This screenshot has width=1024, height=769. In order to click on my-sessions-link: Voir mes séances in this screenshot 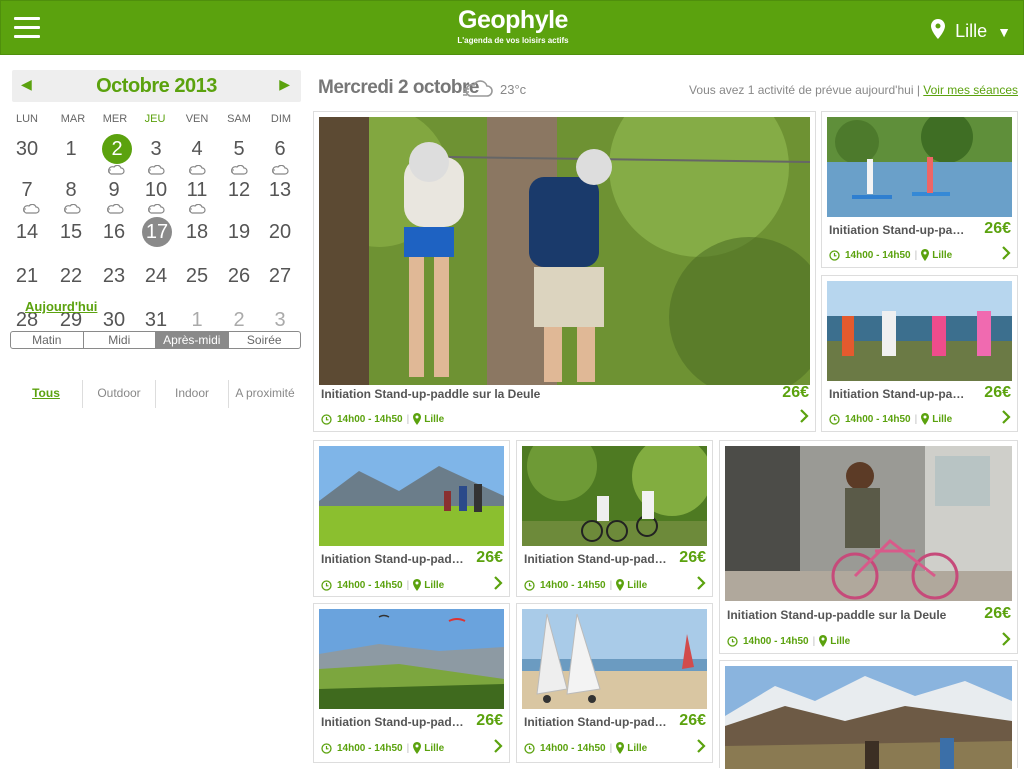, I will do `click(970, 90)`.